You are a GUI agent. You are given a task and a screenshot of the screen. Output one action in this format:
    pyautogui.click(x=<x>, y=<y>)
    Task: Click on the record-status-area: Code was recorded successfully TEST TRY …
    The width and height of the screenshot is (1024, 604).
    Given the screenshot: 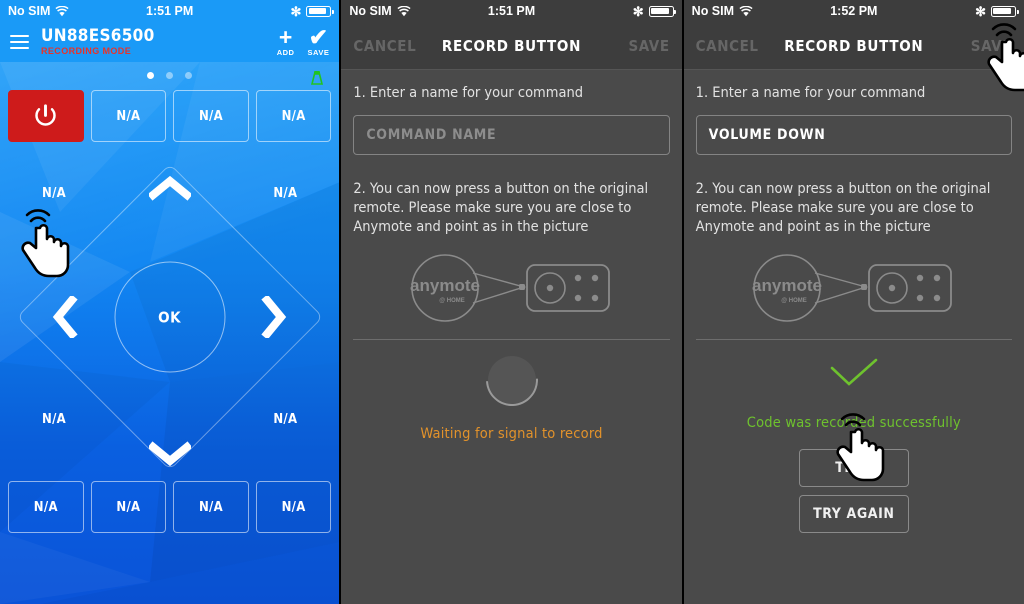 What is the action you would take?
    pyautogui.click(x=854, y=436)
    